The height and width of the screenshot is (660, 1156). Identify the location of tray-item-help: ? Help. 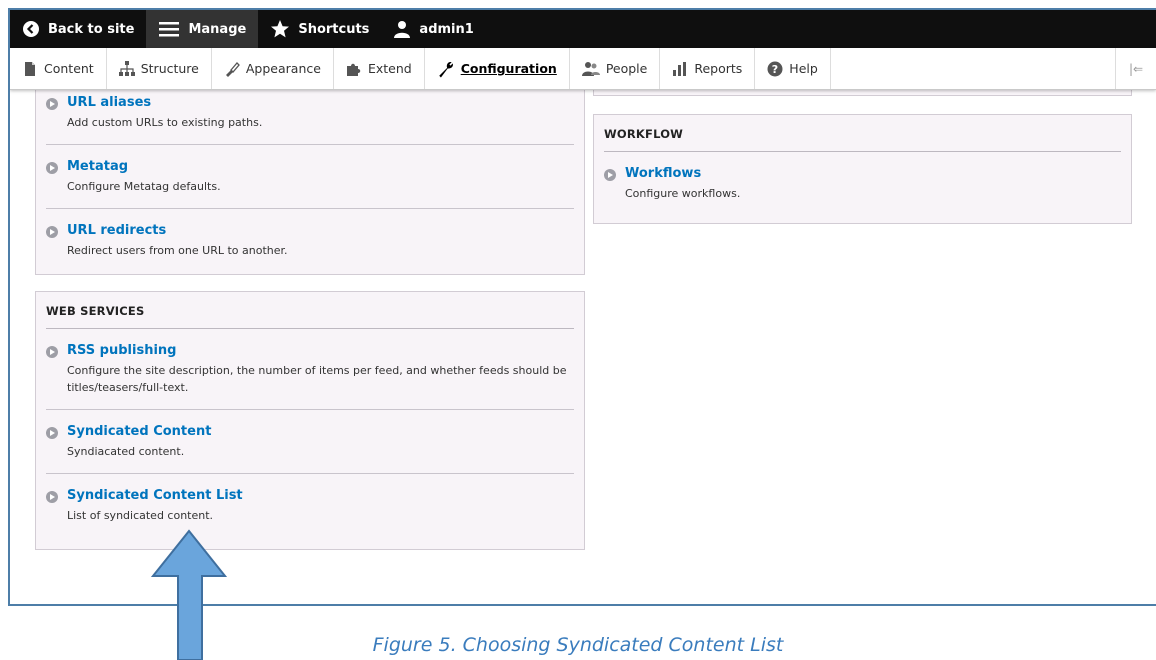
(793, 68).